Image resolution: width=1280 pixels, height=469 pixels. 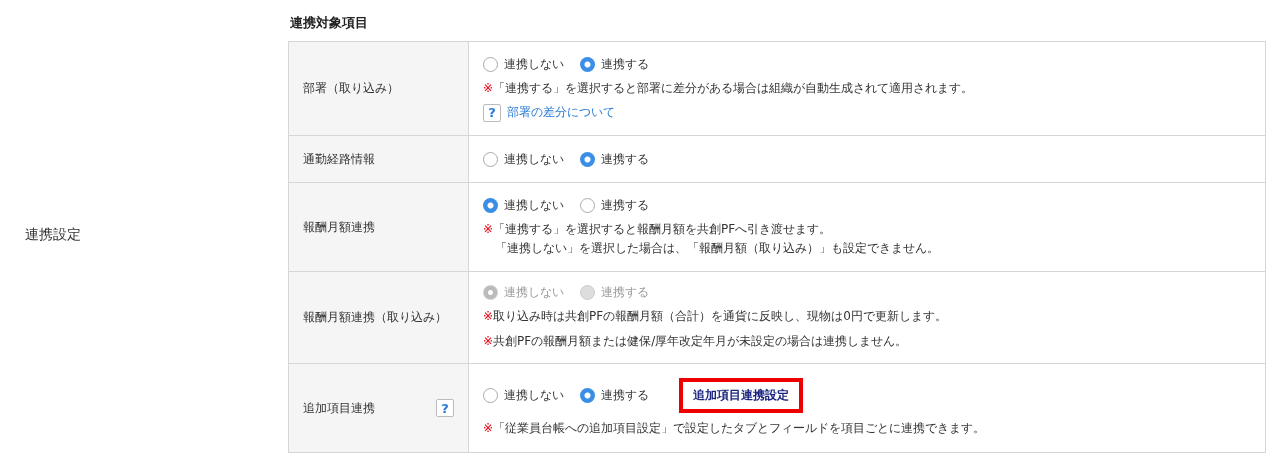 What do you see at coordinates (711, 238) in the screenshot?
I see `note-text: ※「連携する」を選択すると報酬月額を共創PFへ引き渡せます。 「連携しない」を選択した場合は、「報酬月額（取り込み）」も設定できません。` at bounding box center [711, 238].